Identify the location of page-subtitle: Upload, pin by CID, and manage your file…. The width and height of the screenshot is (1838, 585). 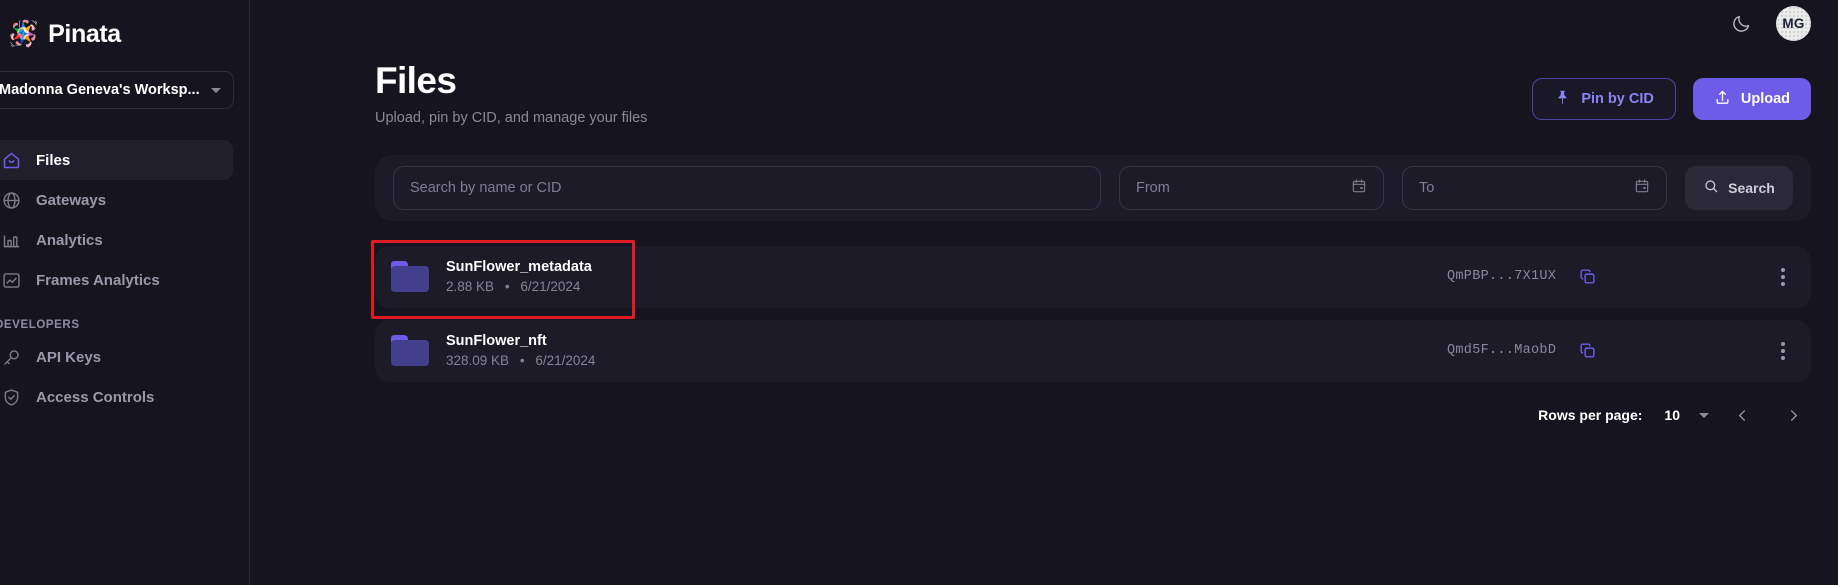
(511, 117).